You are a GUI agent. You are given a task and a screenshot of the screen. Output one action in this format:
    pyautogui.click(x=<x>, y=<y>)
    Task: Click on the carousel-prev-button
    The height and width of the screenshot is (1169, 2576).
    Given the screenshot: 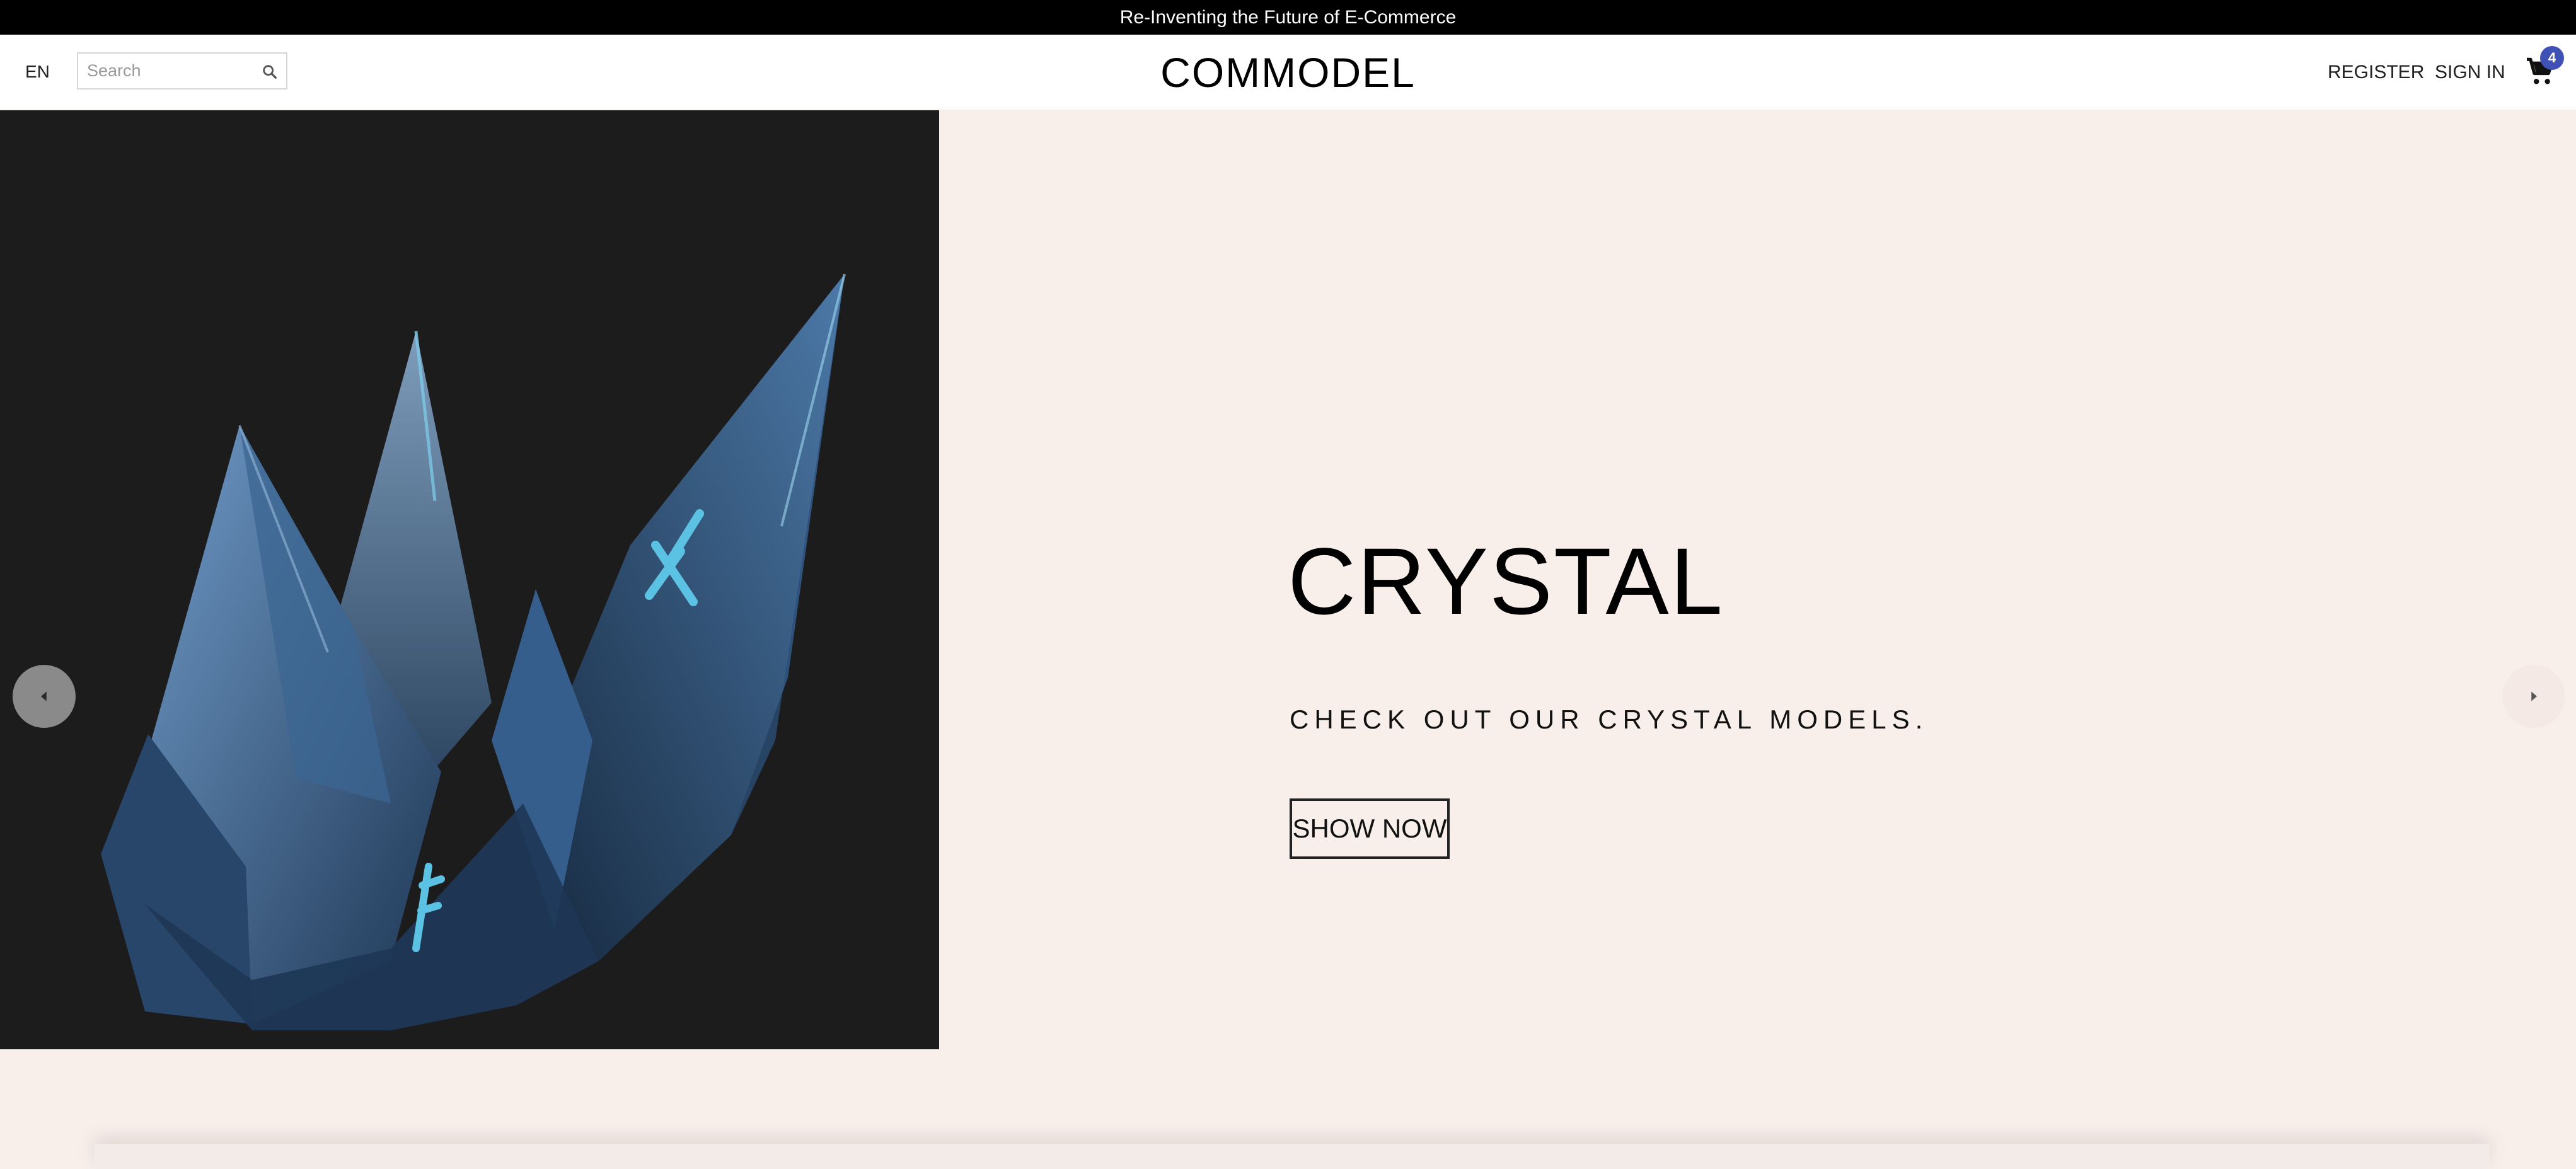 What is the action you would take?
    pyautogui.click(x=44, y=696)
    